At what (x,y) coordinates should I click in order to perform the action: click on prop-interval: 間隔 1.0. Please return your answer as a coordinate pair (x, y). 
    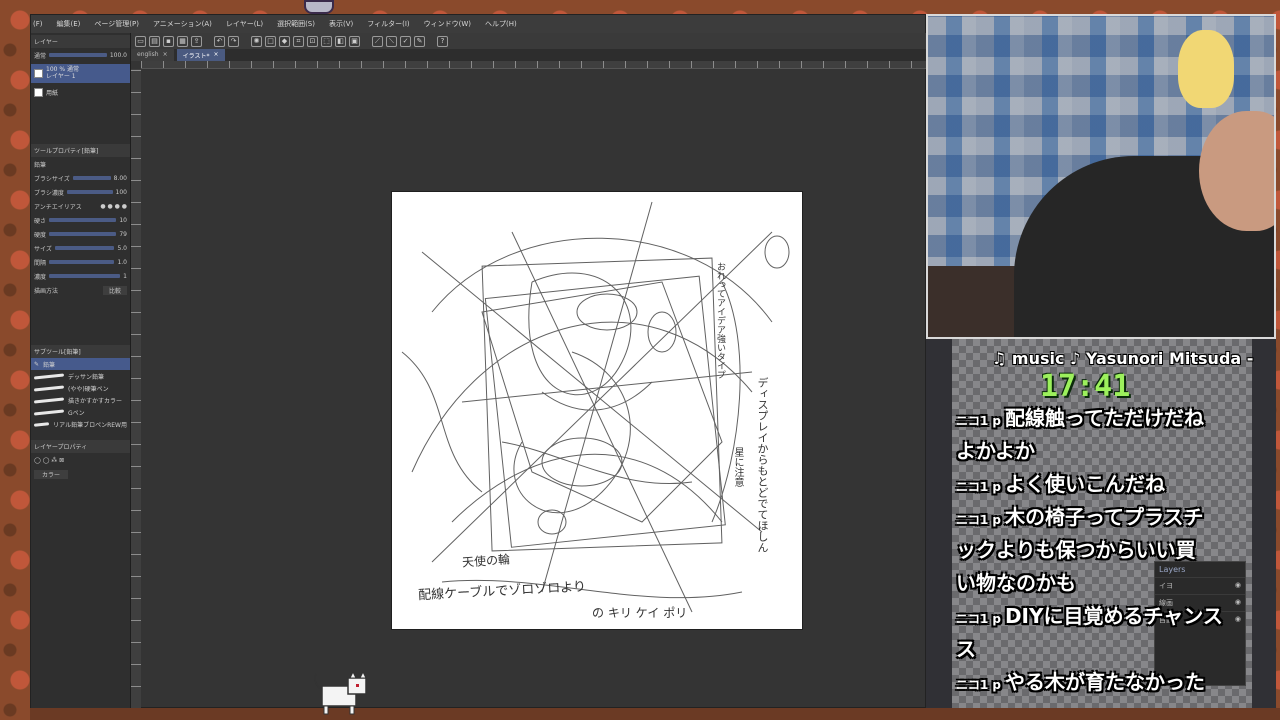
    Looking at the image, I should click on (80, 262).